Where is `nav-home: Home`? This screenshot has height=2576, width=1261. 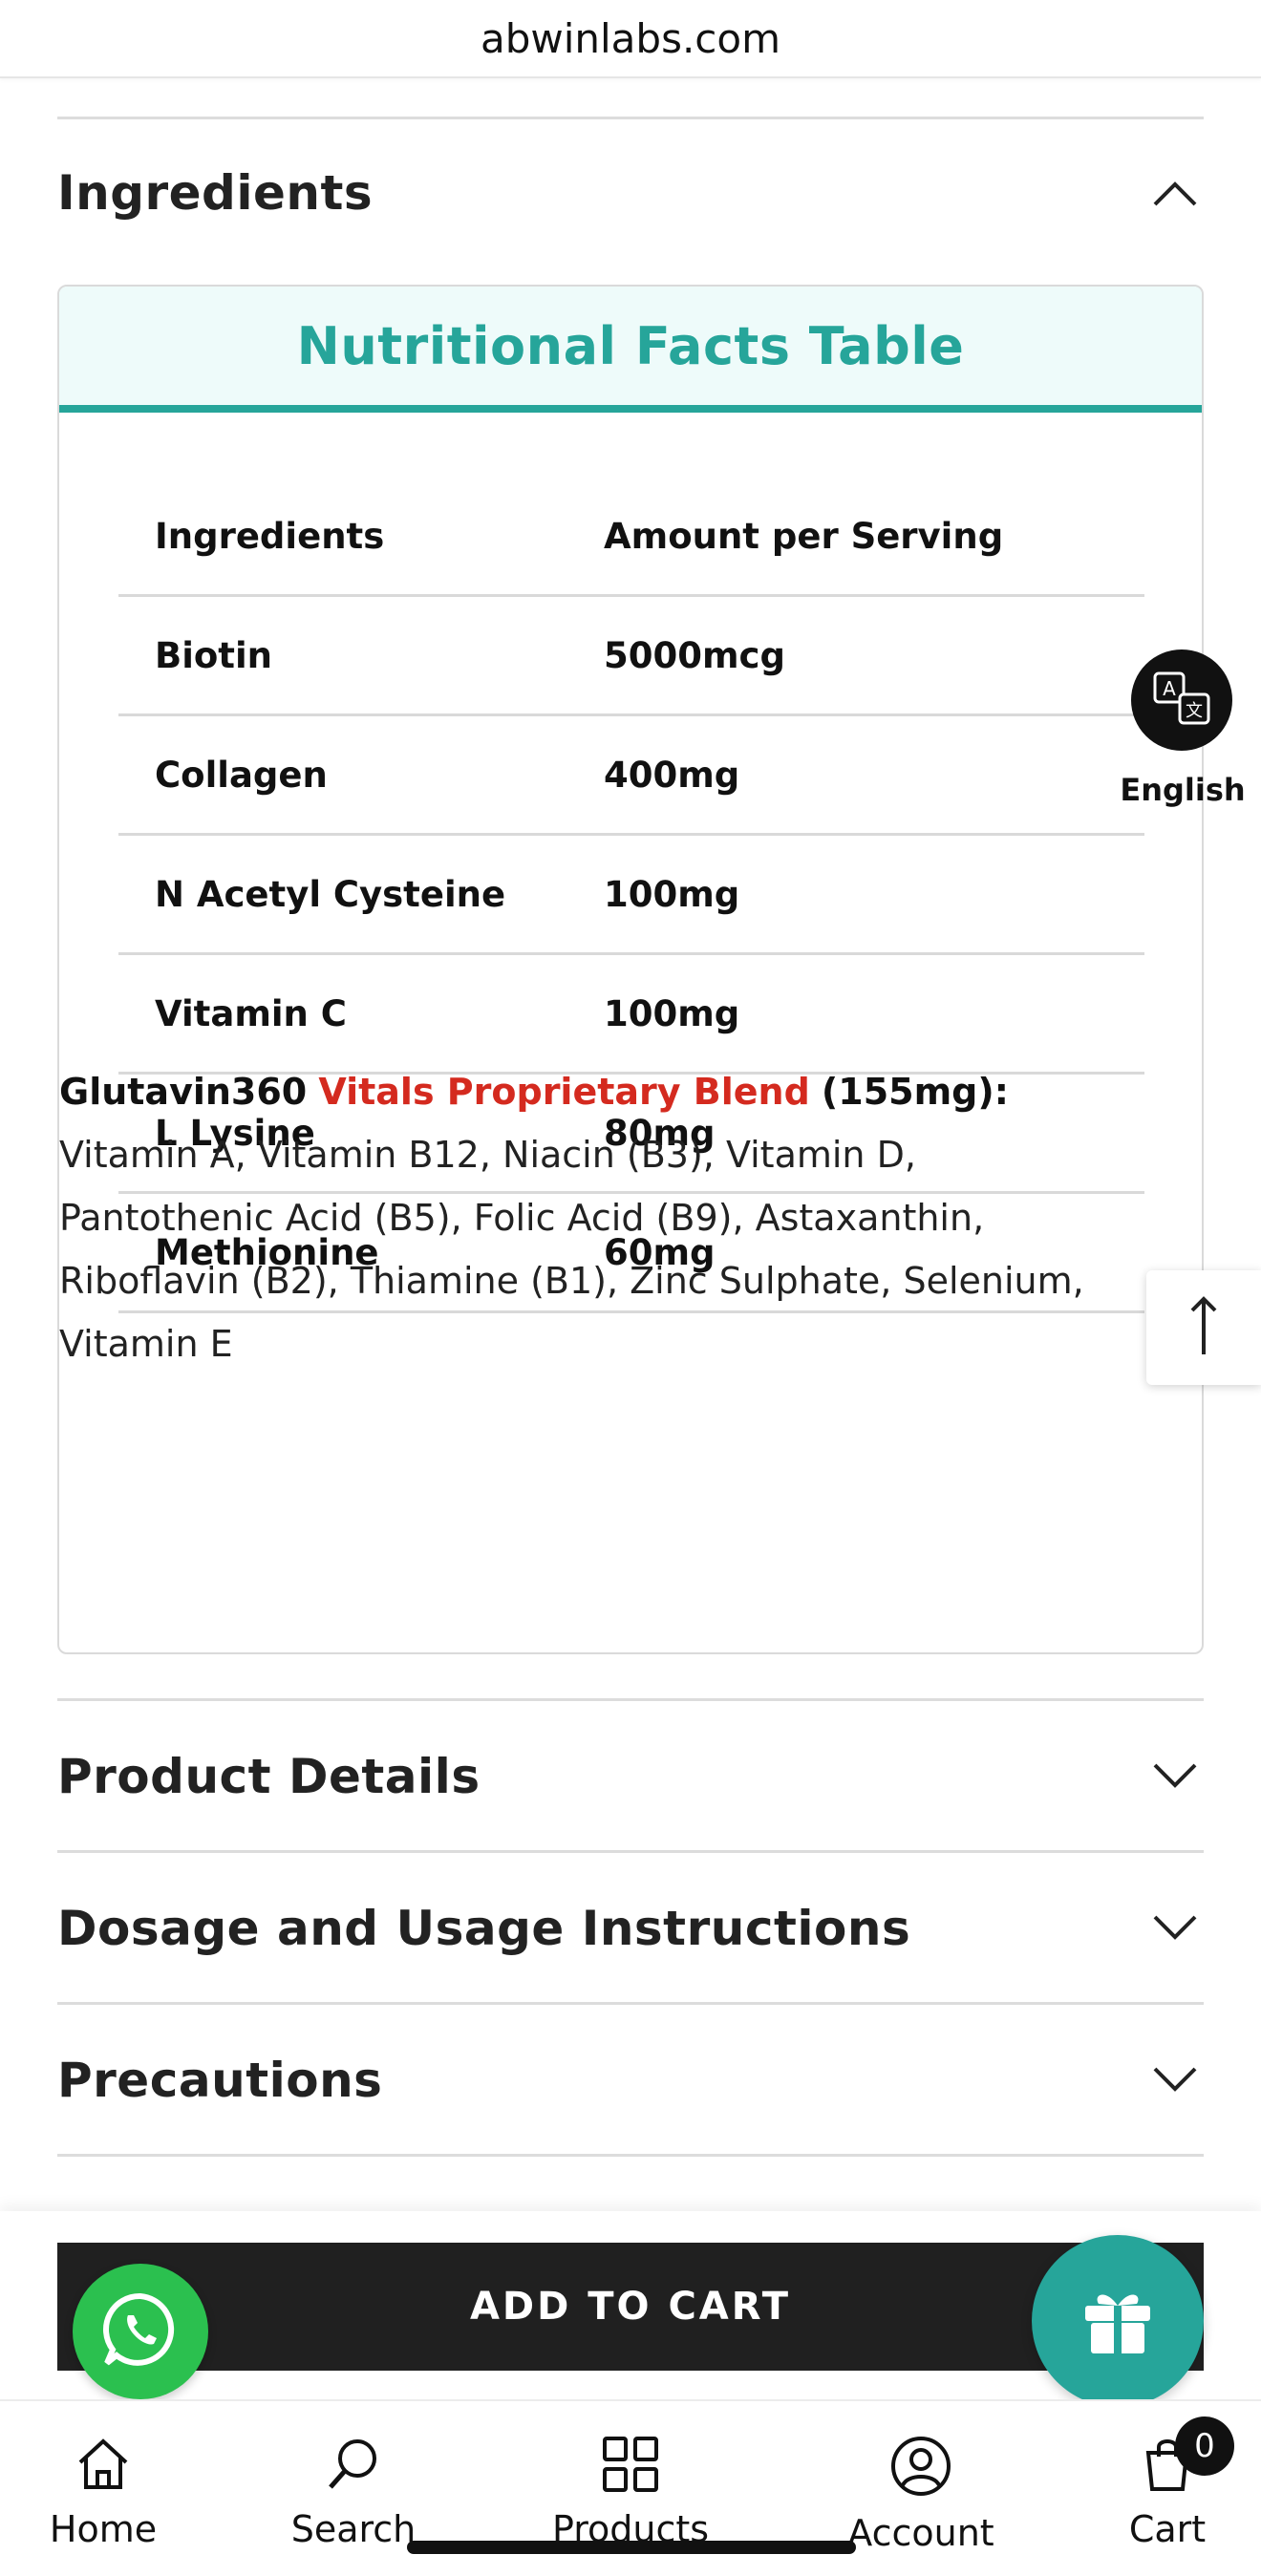 nav-home: Home is located at coordinates (103, 2493).